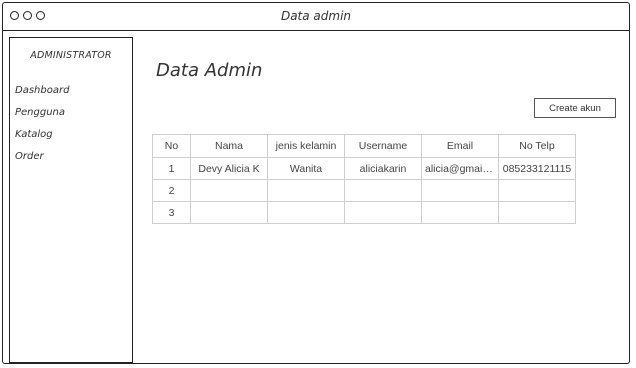 The width and height of the screenshot is (636, 368). I want to click on title-bar: Data admin, so click(316, 17).